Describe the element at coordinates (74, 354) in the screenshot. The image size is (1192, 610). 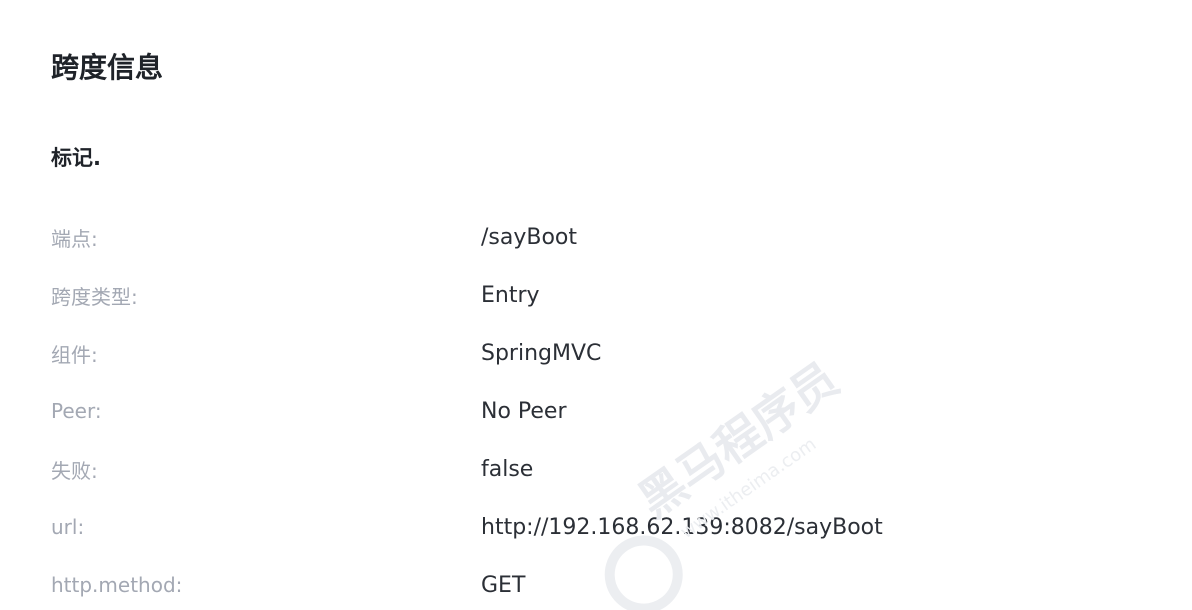
I see `tag-key: 组件:` at that location.